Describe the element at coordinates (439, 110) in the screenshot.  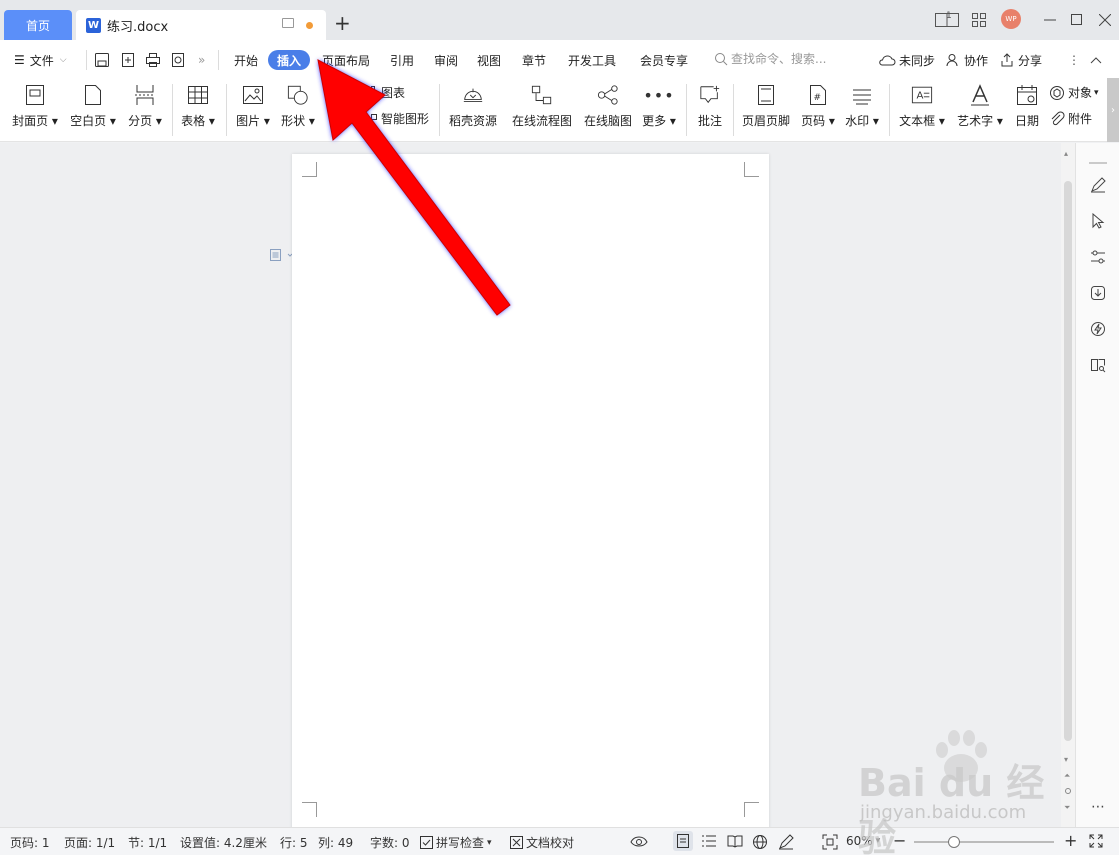
I see `ribbon-divider` at that location.